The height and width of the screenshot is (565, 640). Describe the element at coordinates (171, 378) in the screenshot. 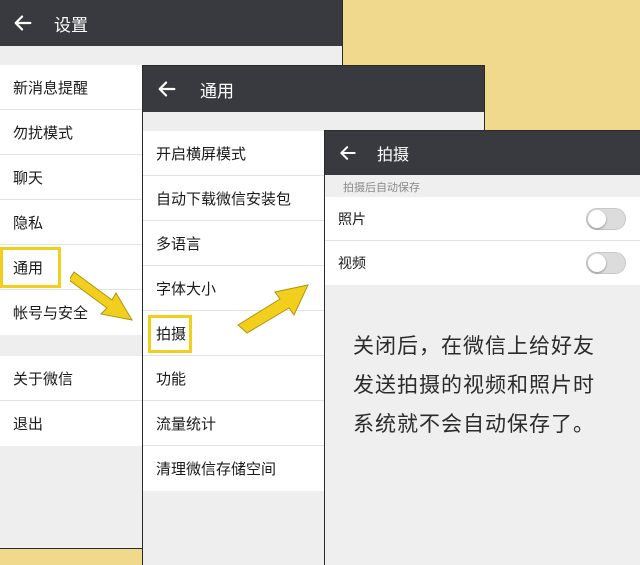

I see `item-label: 功能` at that location.